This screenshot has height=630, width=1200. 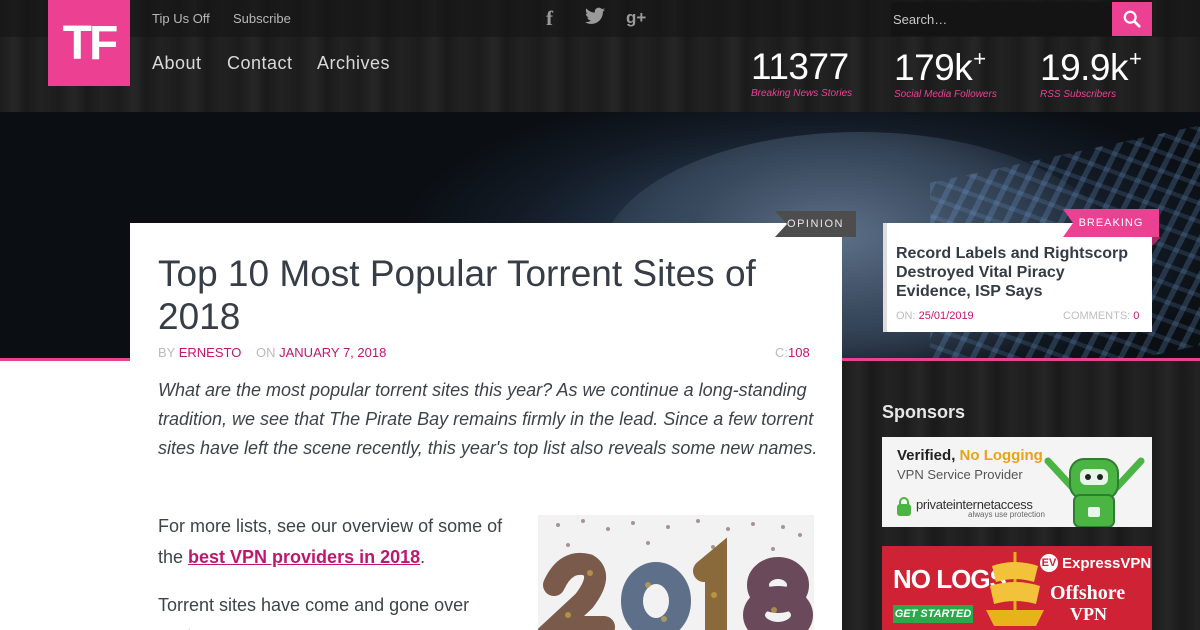 What do you see at coordinates (676, 572) in the screenshot?
I see `crowd-2018-image` at bounding box center [676, 572].